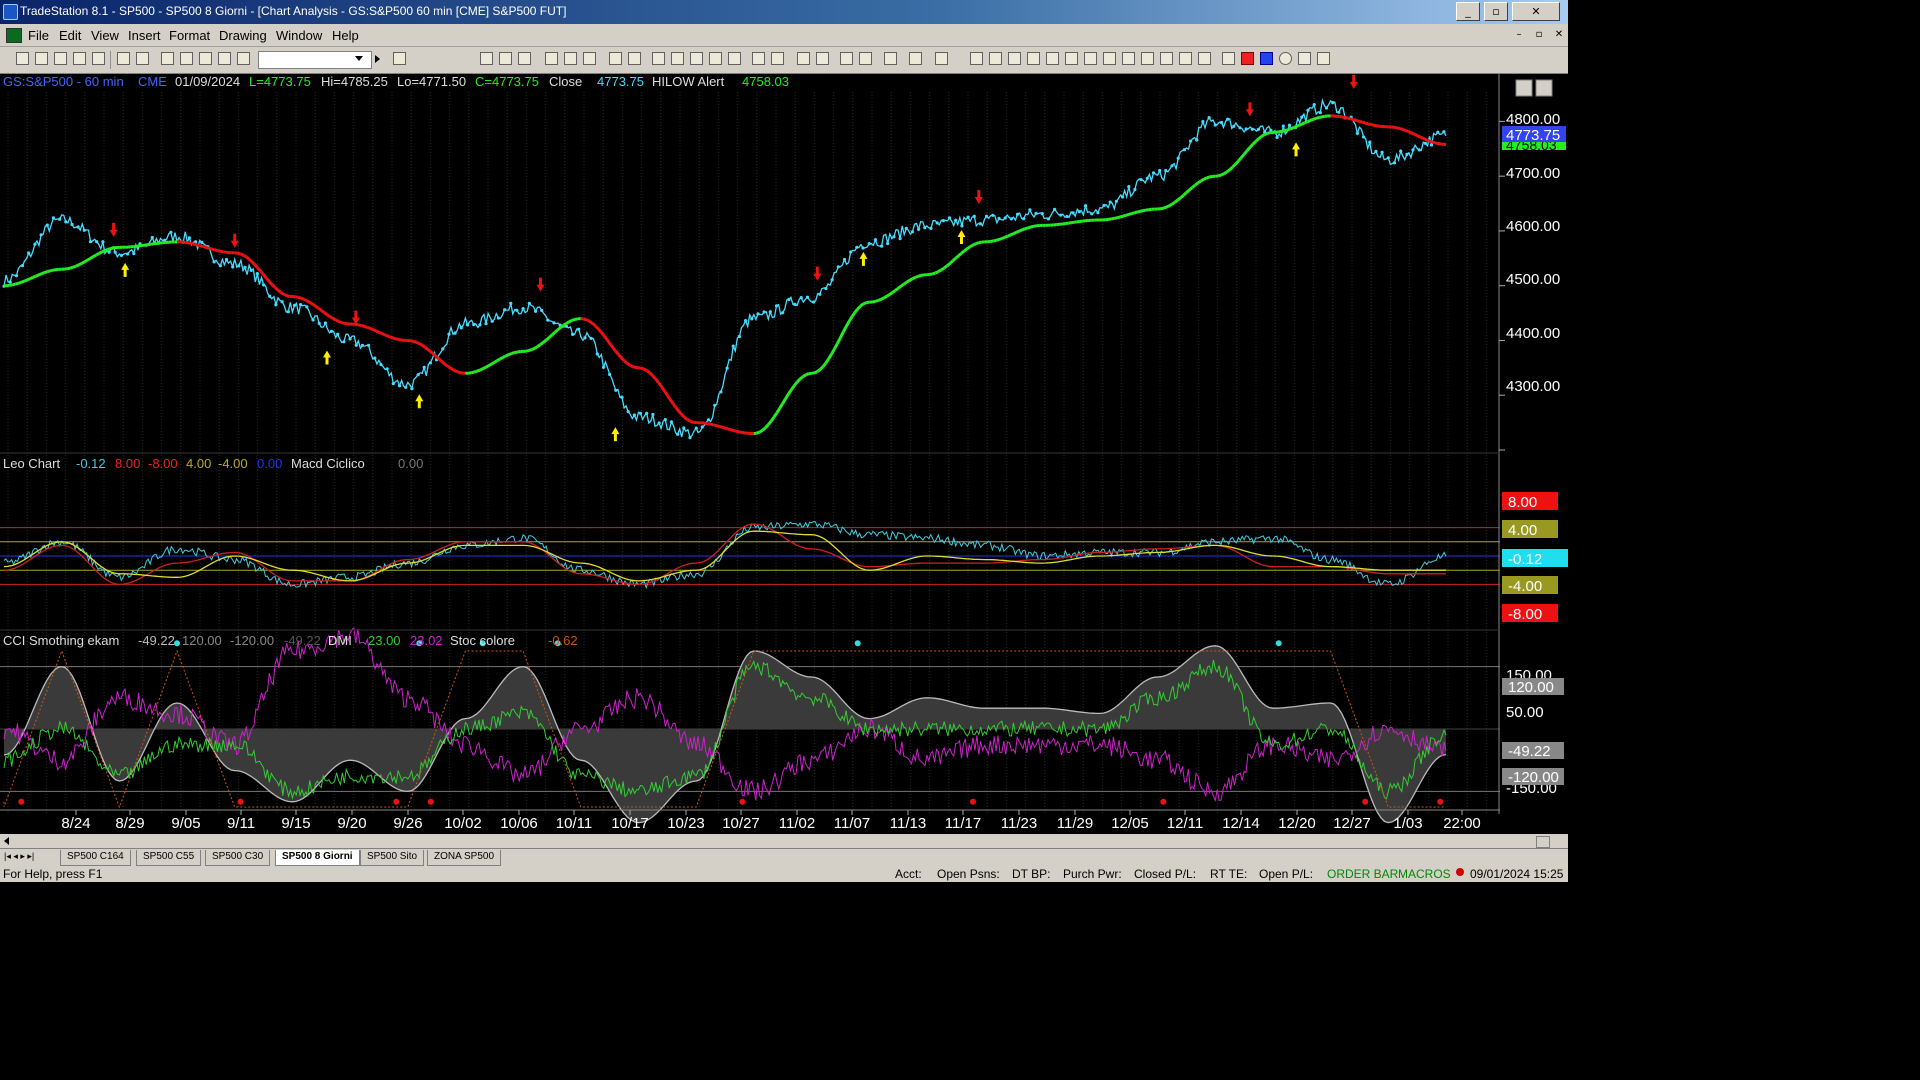 The height and width of the screenshot is (1080, 1920). I want to click on arrow-up-icon, so click(1266, 58).